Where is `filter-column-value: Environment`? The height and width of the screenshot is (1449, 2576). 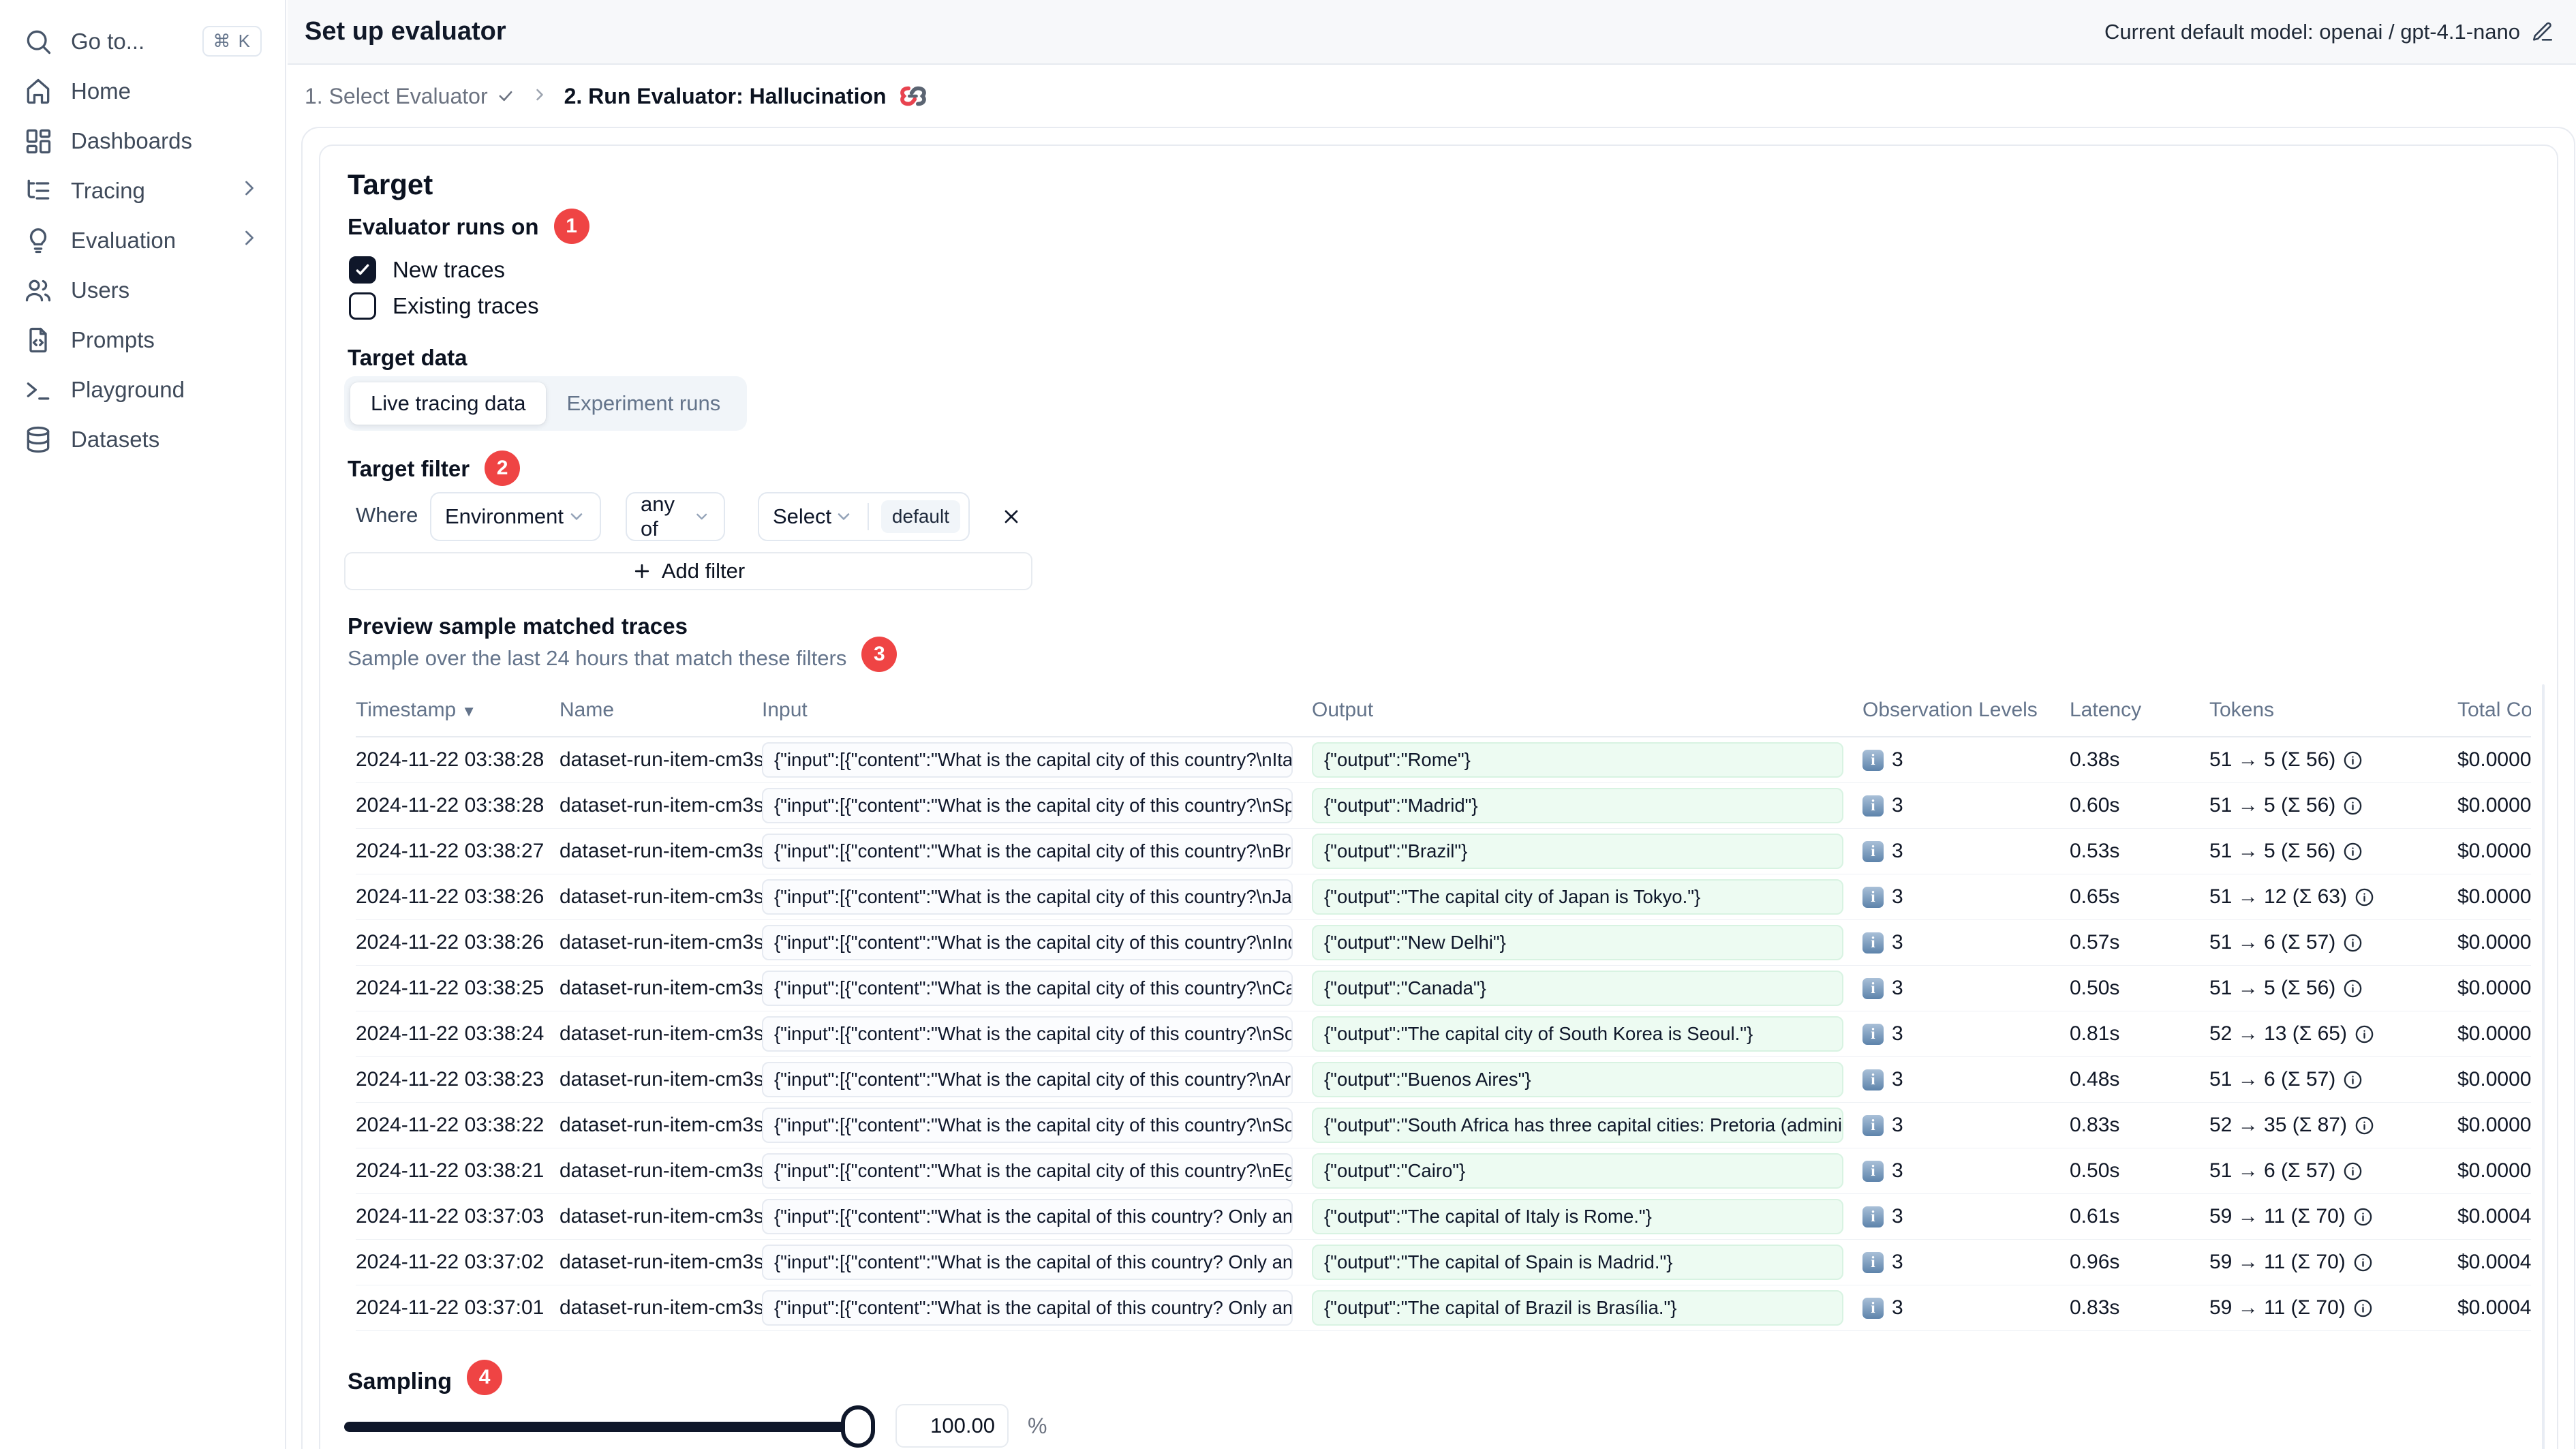 filter-column-value: Environment is located at coordinates (504, 516).